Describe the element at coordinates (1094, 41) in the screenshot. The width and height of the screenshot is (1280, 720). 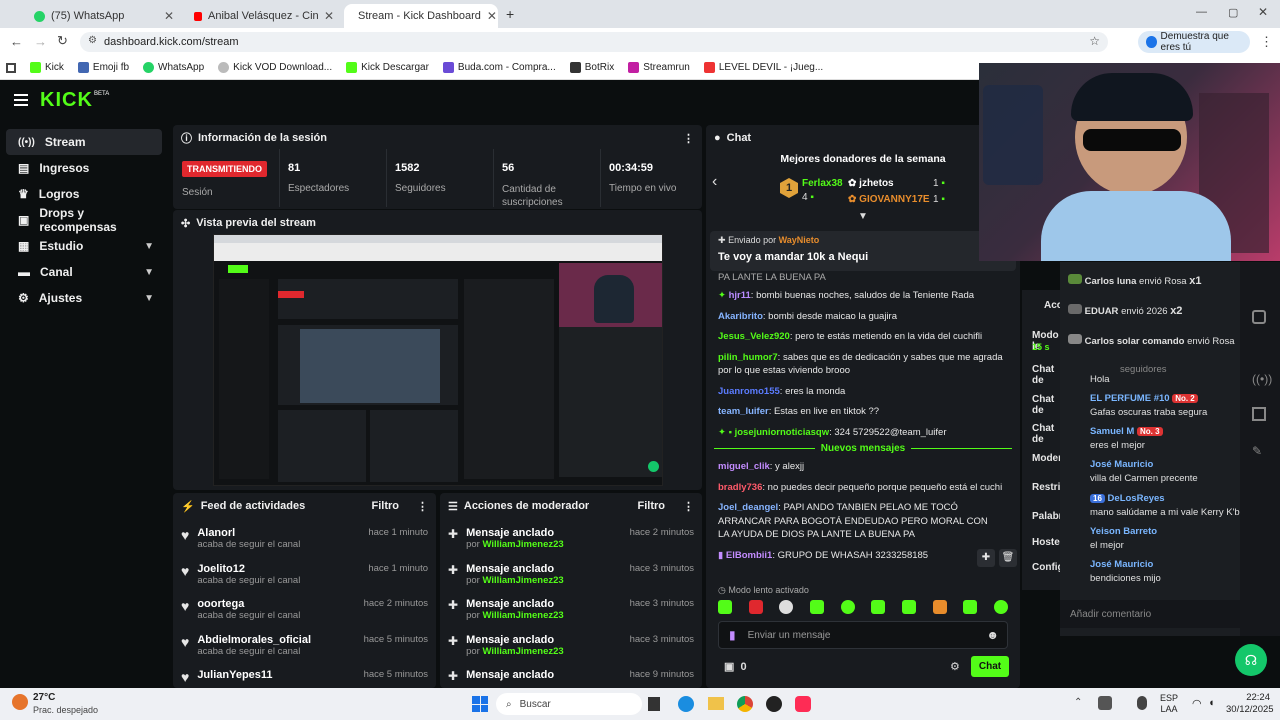
I see `bookmark-star-icon: ☆` at that location.